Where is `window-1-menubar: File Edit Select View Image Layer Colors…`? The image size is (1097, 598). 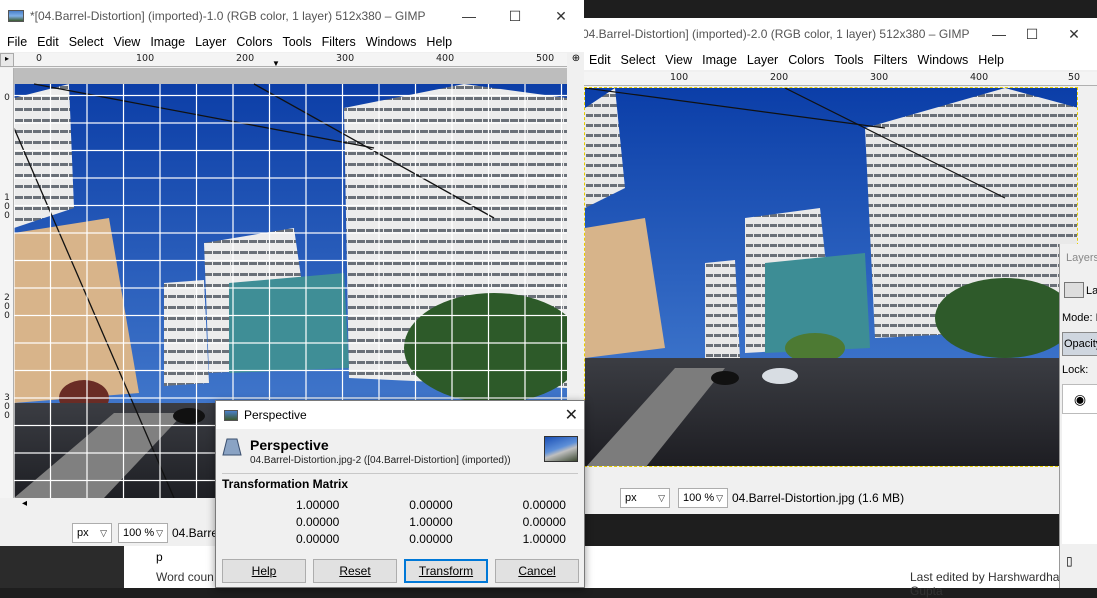 window-1-menubar: File Edit Select View Image Layer Colors… is located at coordinates (292, 42).